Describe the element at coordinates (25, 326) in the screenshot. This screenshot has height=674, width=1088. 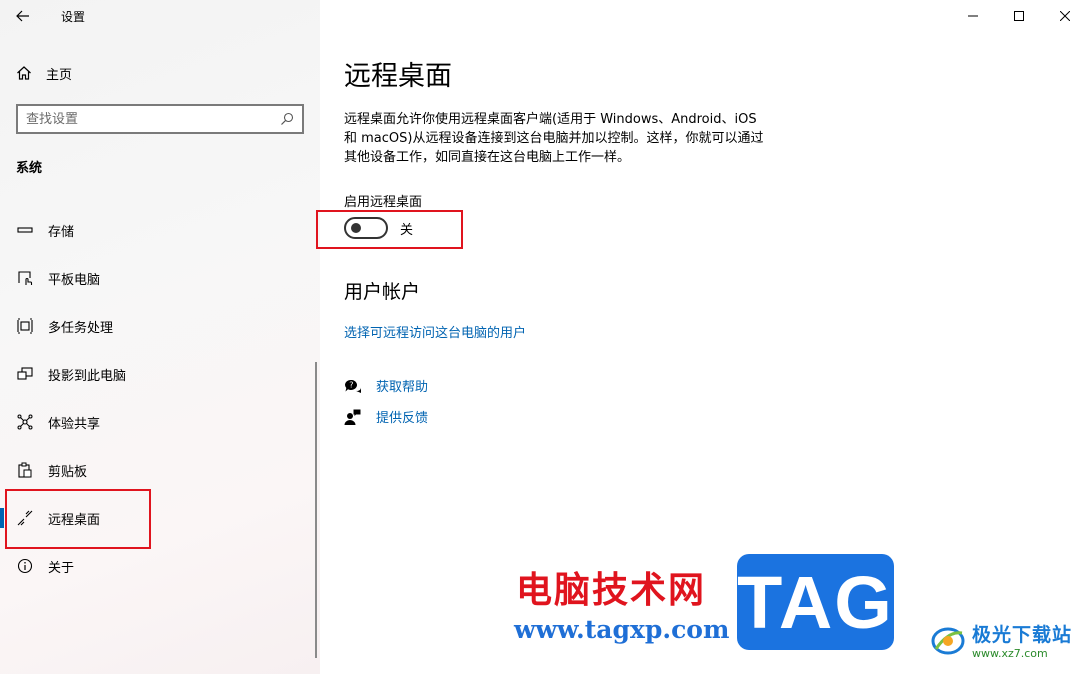
I see `multitasking-icon` at that location.